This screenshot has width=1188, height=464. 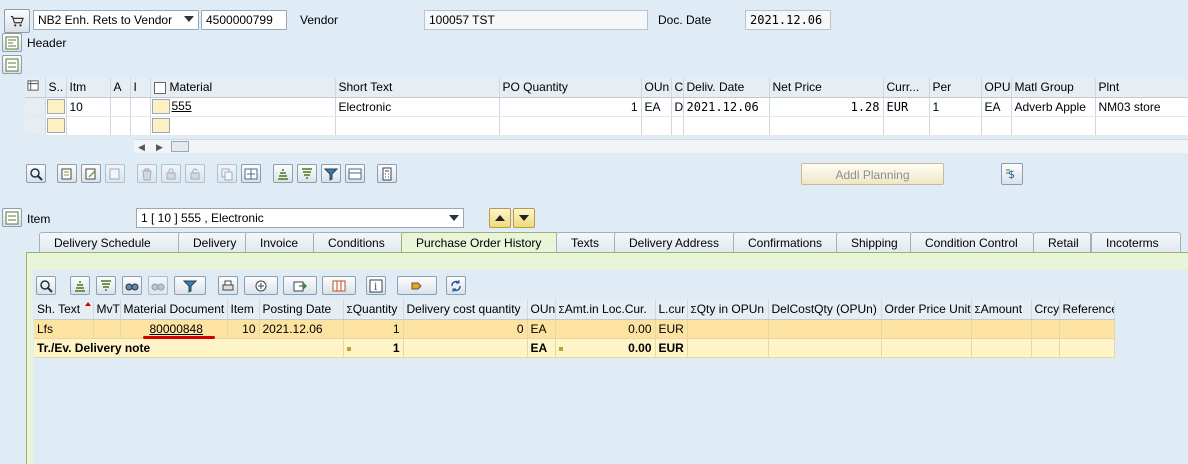 What do you see at coordinates (726, 88) in the screenshot?
I see `col-deliv-date: Deliv. Date` at bounding box center [726, 88].